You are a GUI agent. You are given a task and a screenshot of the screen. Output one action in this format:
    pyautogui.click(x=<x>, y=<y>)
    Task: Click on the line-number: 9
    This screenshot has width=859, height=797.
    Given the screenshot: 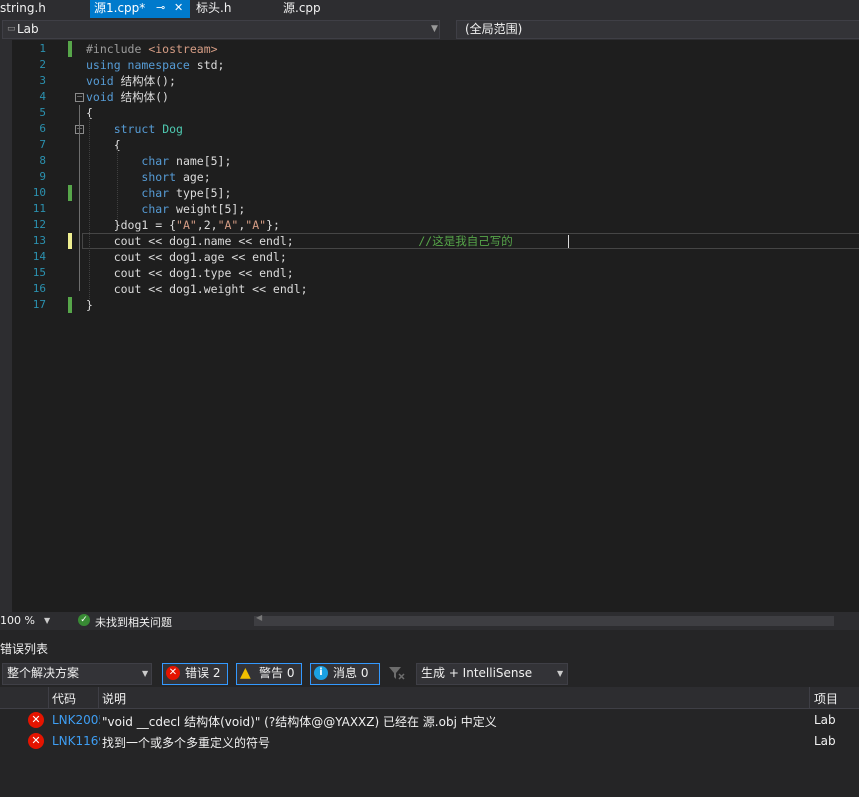 What is the action you would take?
    pyautogui.click(x=42, y=176)
    